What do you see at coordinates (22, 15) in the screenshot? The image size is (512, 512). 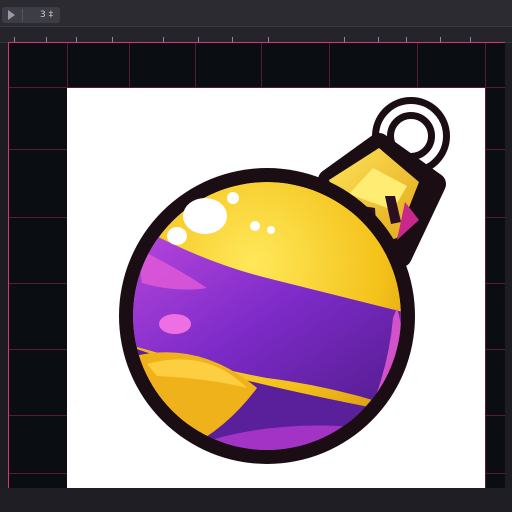 I see `tab-divider` at bounding box center [22, 15].